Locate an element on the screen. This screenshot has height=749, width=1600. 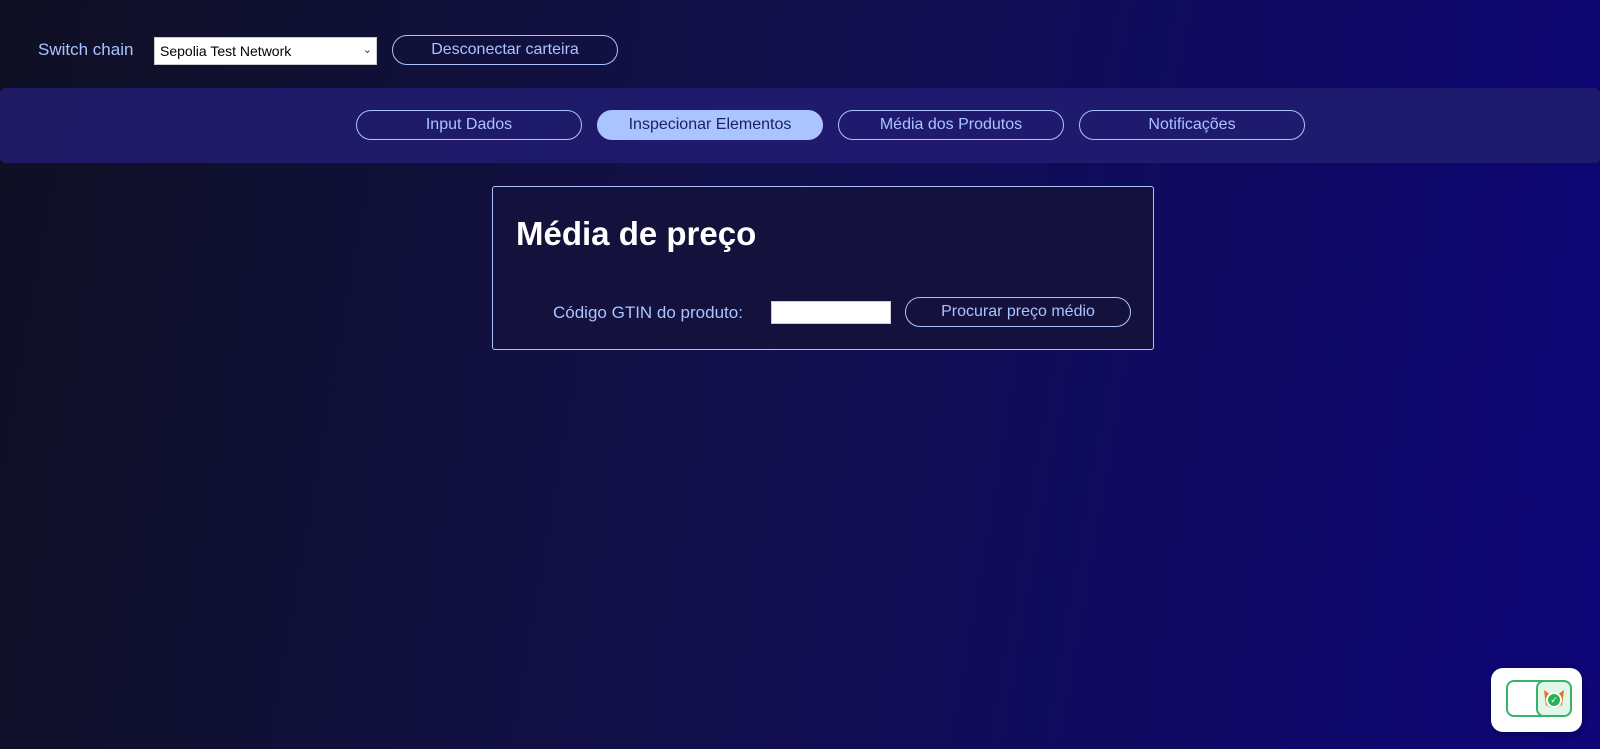
gtin-label: Código GTIN do produto: is located at coordinates (648, 312).